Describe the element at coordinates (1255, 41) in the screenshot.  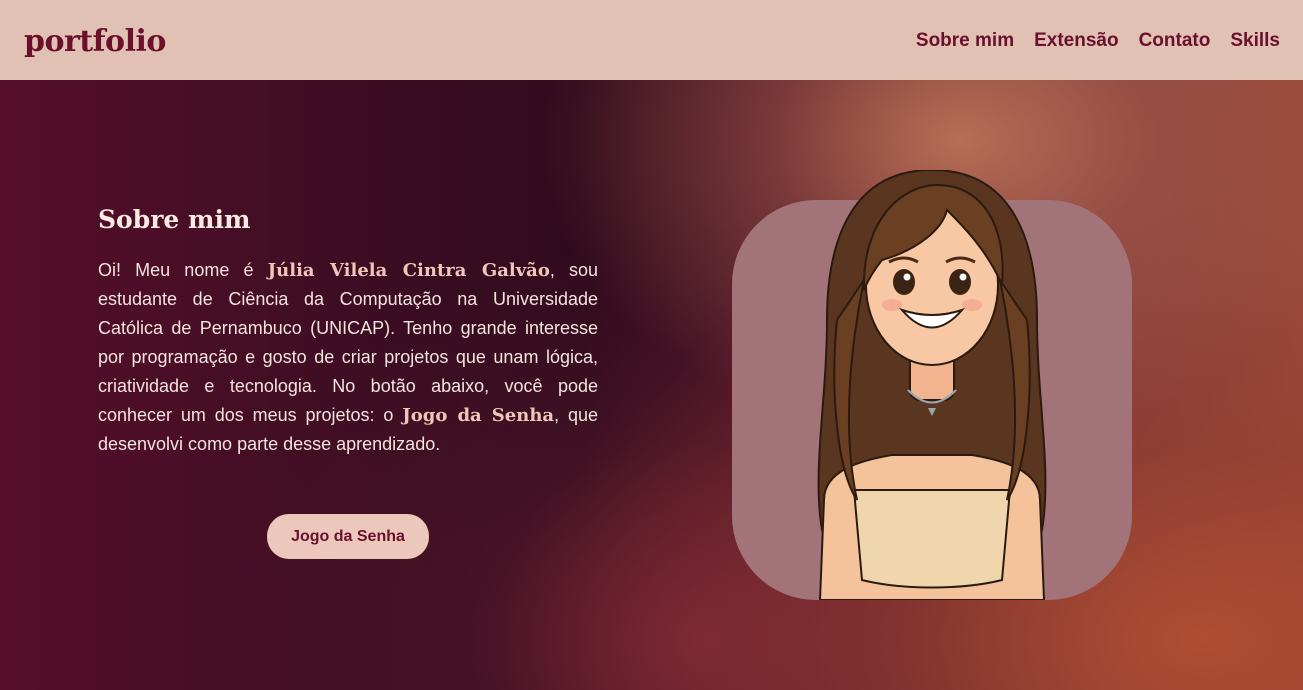
I see `nav-link-skills: Skills` at that location.